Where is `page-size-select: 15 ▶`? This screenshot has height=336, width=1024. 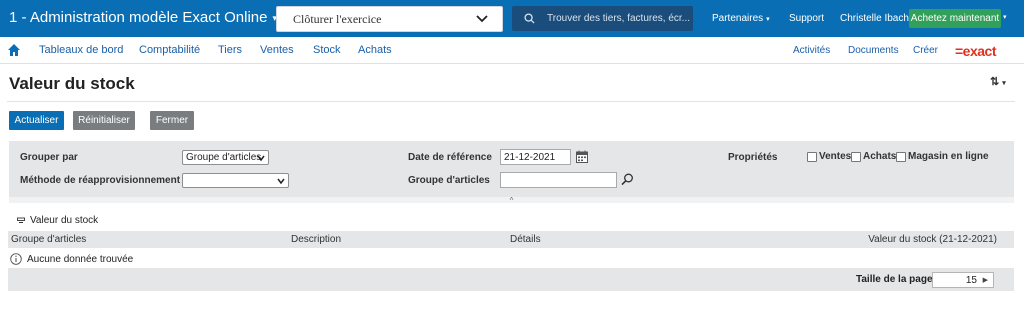 page-size-select: 15 ▶ is located at coordinates (963, 280).